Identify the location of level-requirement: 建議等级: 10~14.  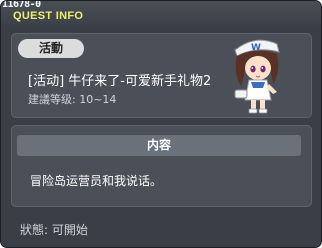
(72, 99).